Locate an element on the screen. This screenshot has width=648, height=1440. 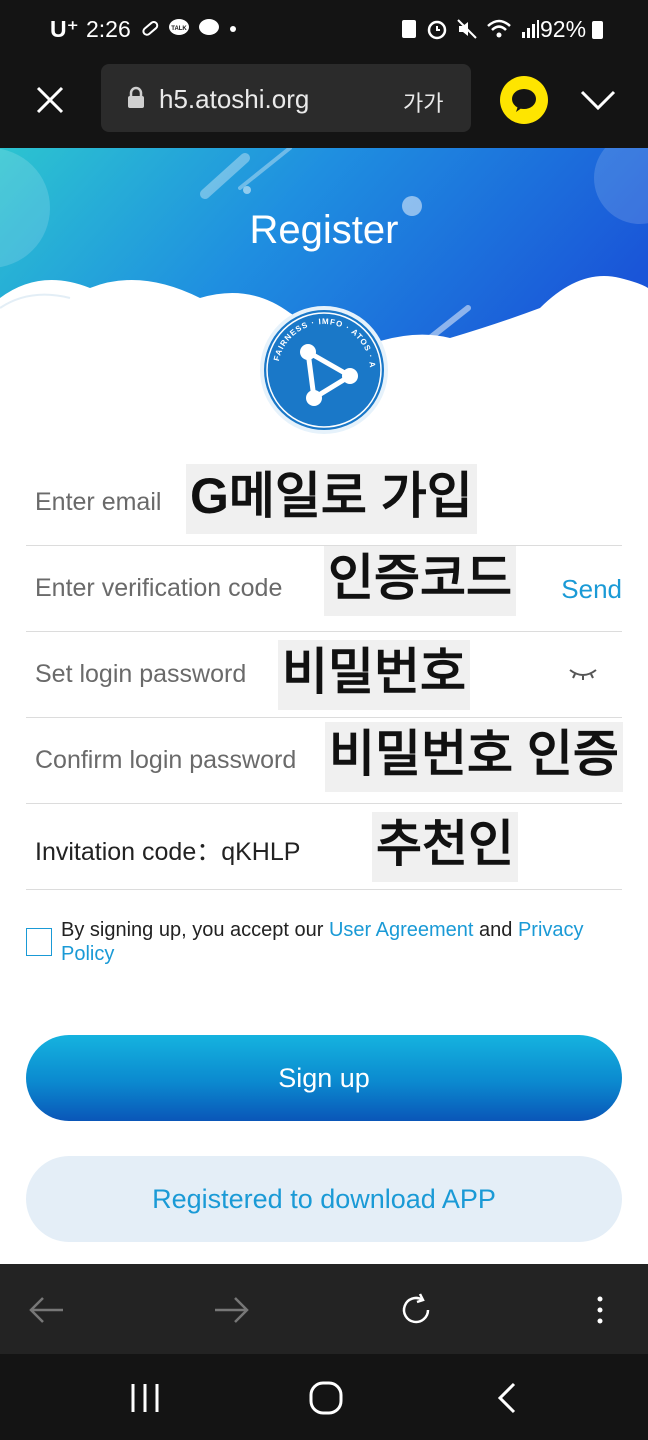
home-icon is located at coordinates (326, 1398).